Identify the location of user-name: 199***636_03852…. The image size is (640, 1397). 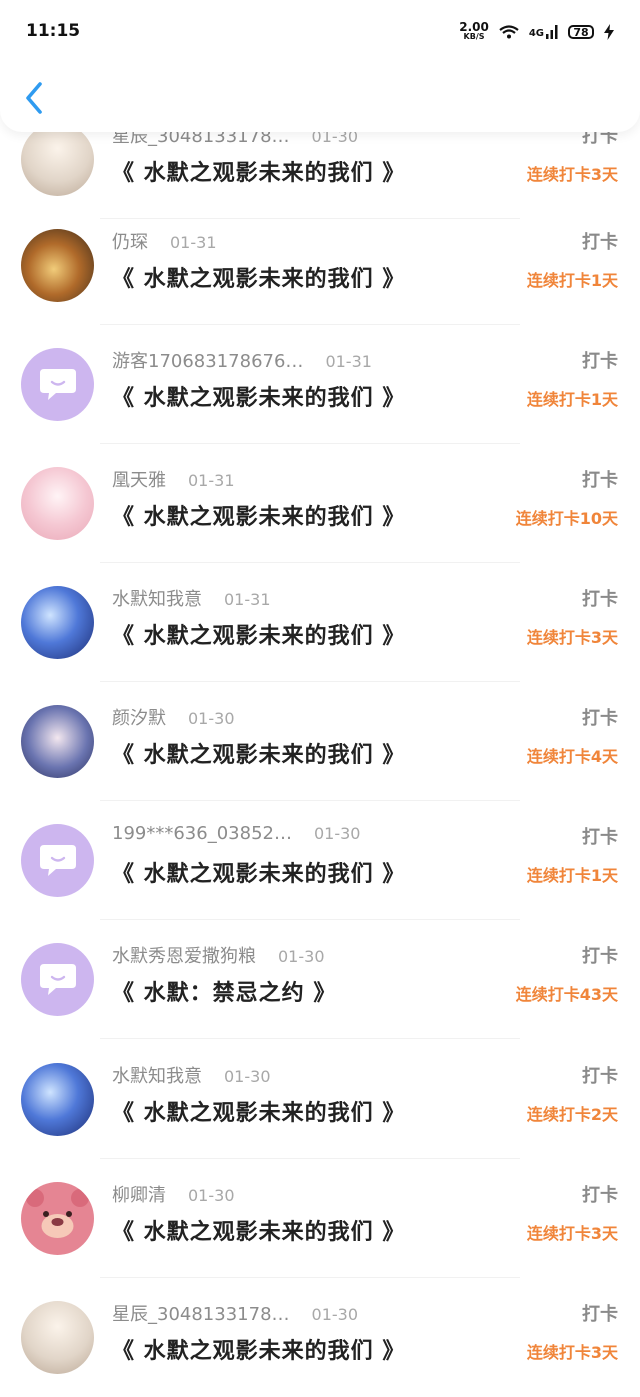
(202, 833).